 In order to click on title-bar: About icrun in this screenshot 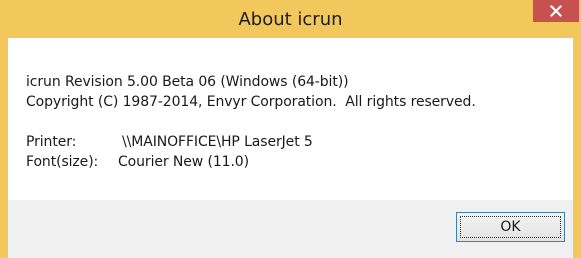, I will do `click(290, 19)`.